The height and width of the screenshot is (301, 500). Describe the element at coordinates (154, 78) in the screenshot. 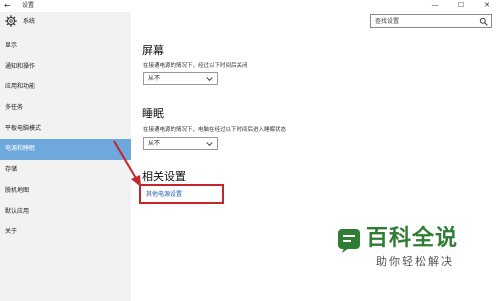

I see `screen-timeout-value: 从不` at that location.